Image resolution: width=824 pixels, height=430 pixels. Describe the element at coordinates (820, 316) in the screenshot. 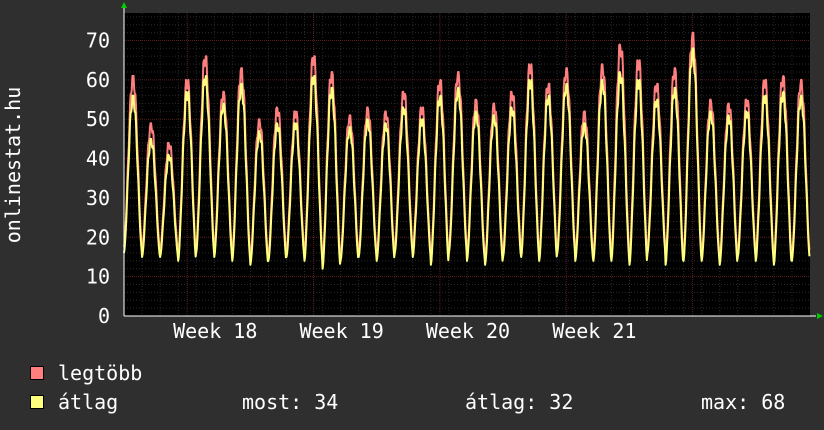

I see `x-axis-arrow-icon` at that location.